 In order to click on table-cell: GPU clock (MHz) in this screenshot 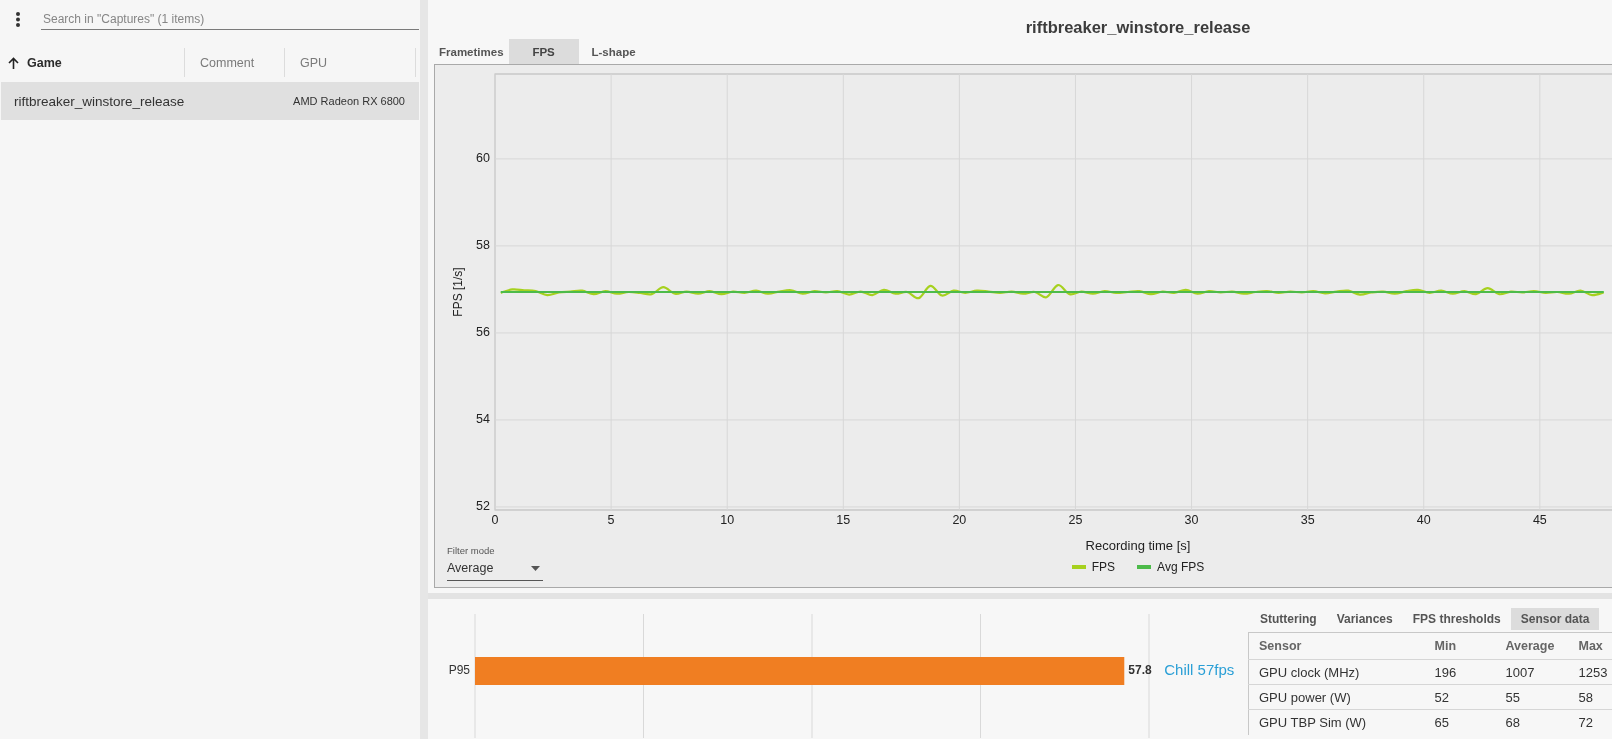, I will do `click(1336, 672)`.